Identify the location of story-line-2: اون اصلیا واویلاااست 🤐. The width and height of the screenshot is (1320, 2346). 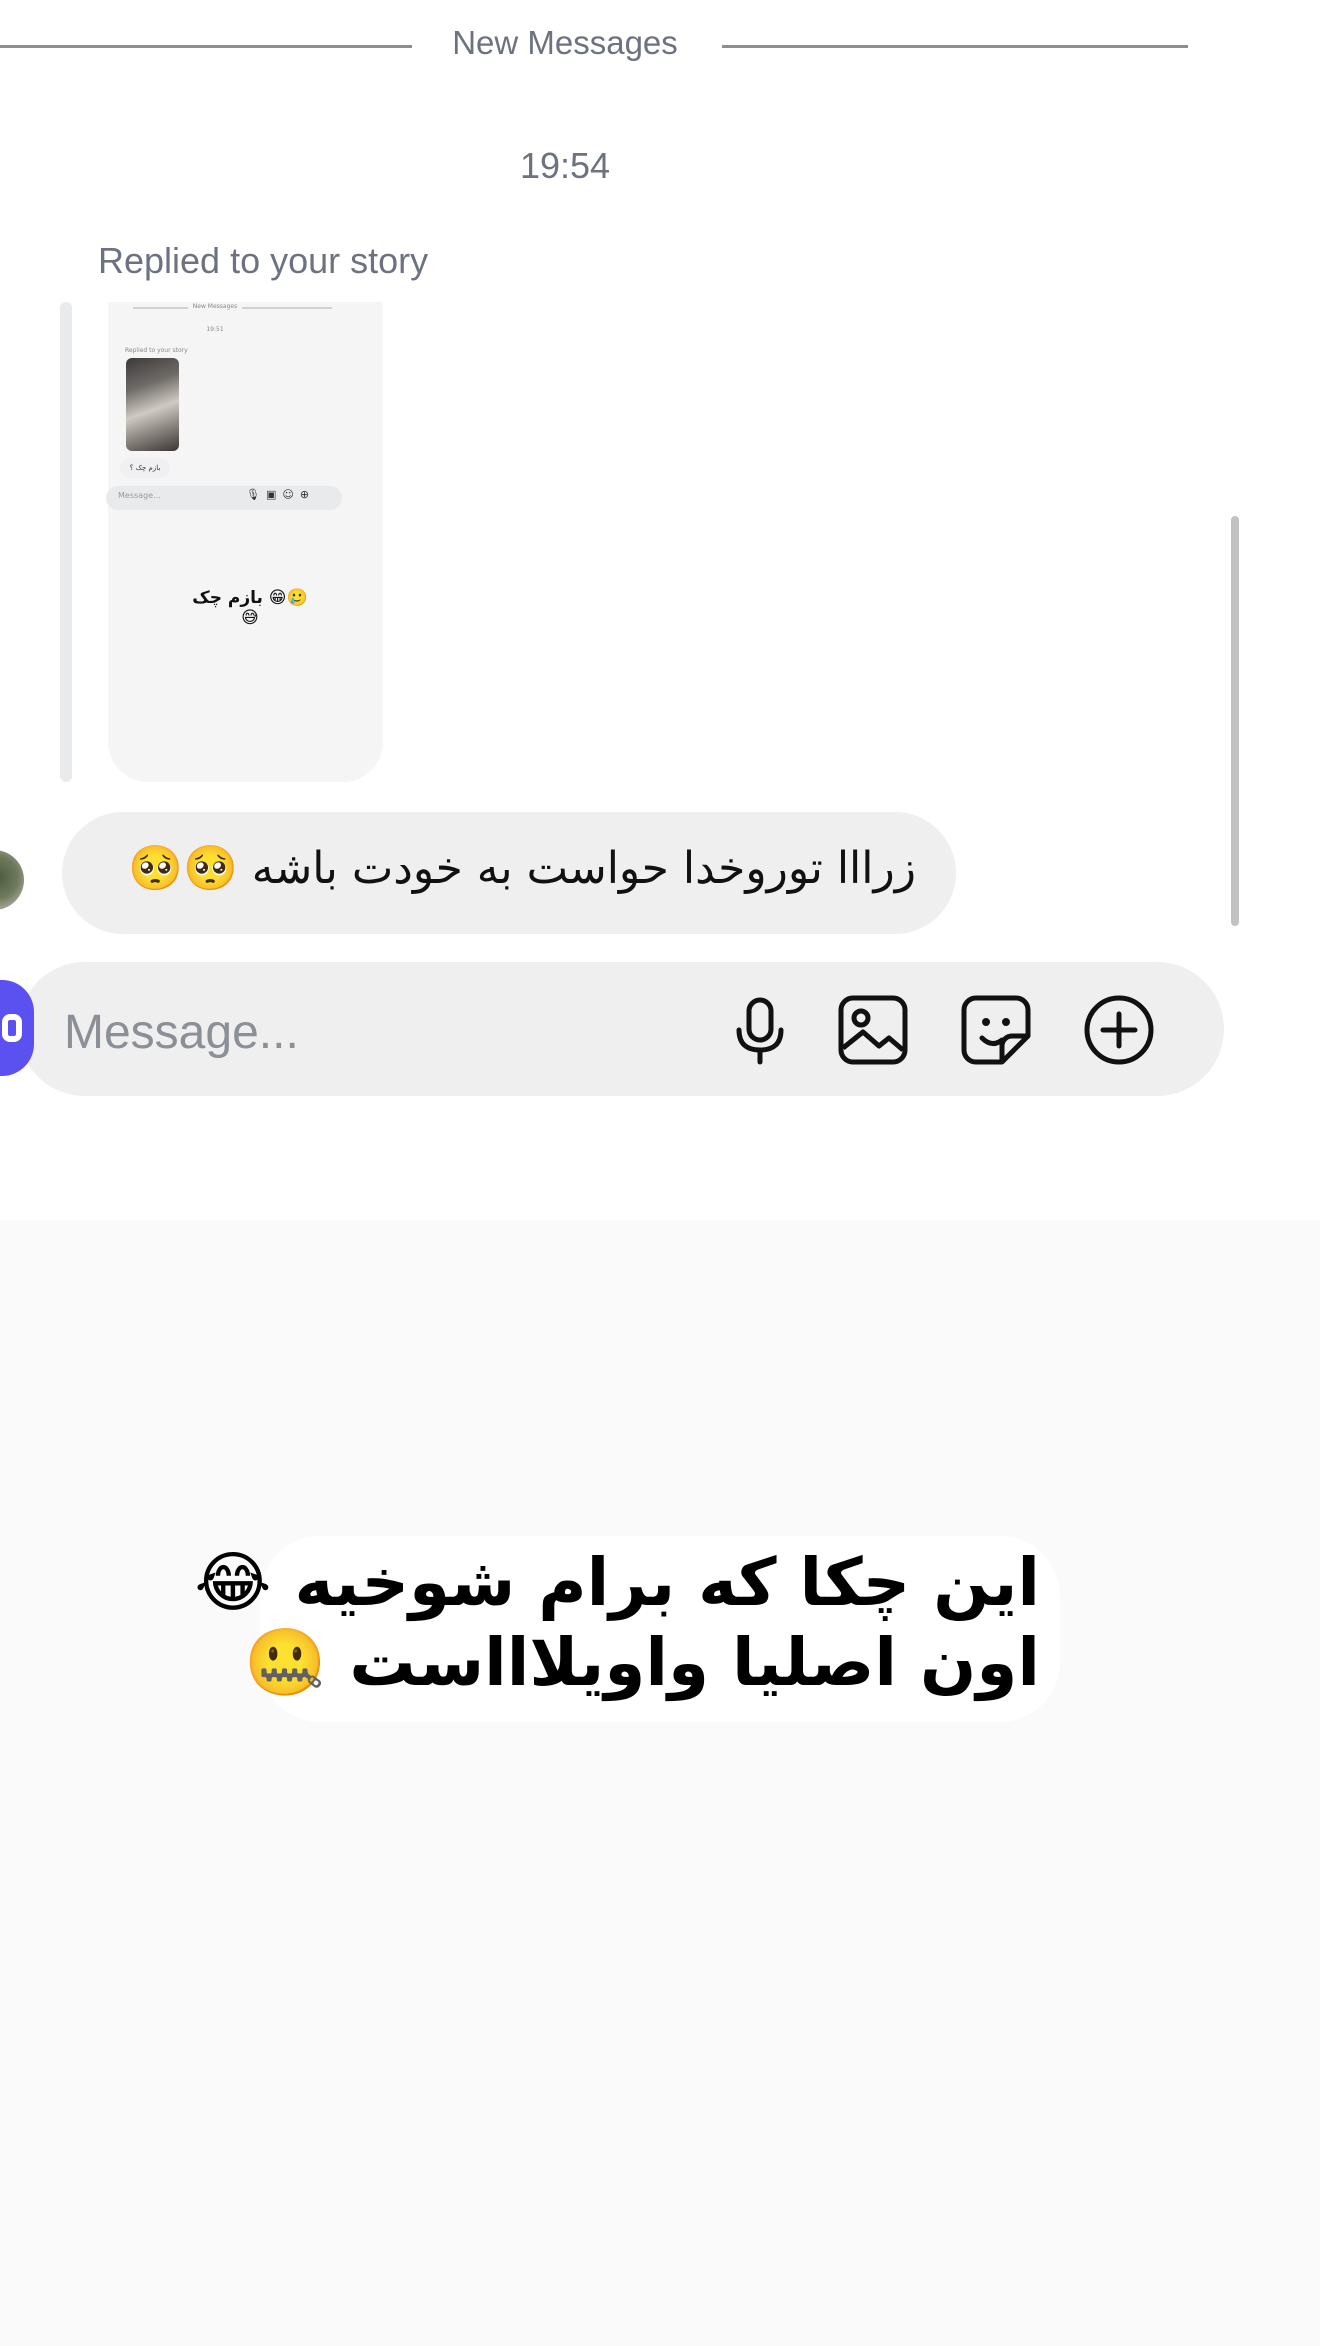
(642, 1662).